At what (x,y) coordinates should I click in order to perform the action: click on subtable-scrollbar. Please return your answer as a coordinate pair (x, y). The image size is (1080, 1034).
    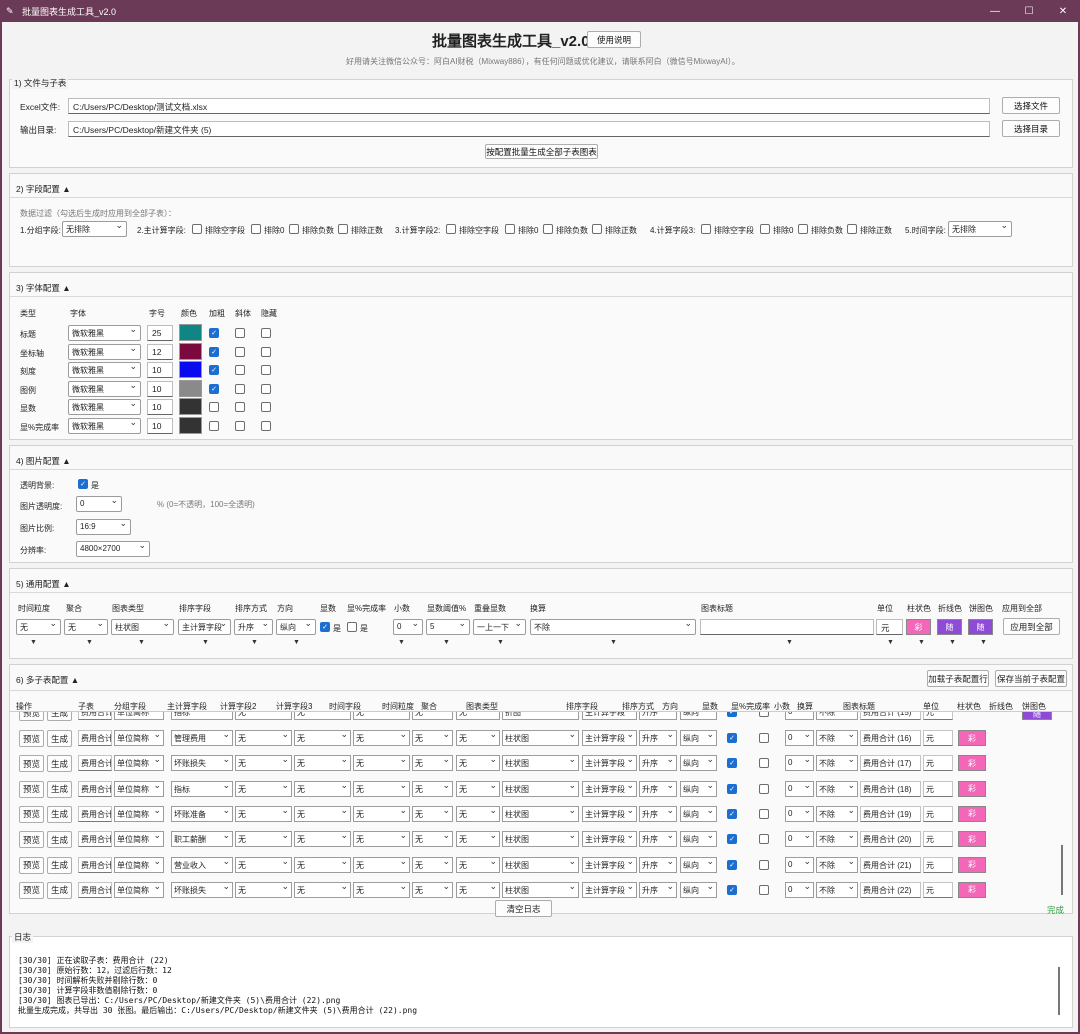
    Looking at the image, I should click on (1062, 813).